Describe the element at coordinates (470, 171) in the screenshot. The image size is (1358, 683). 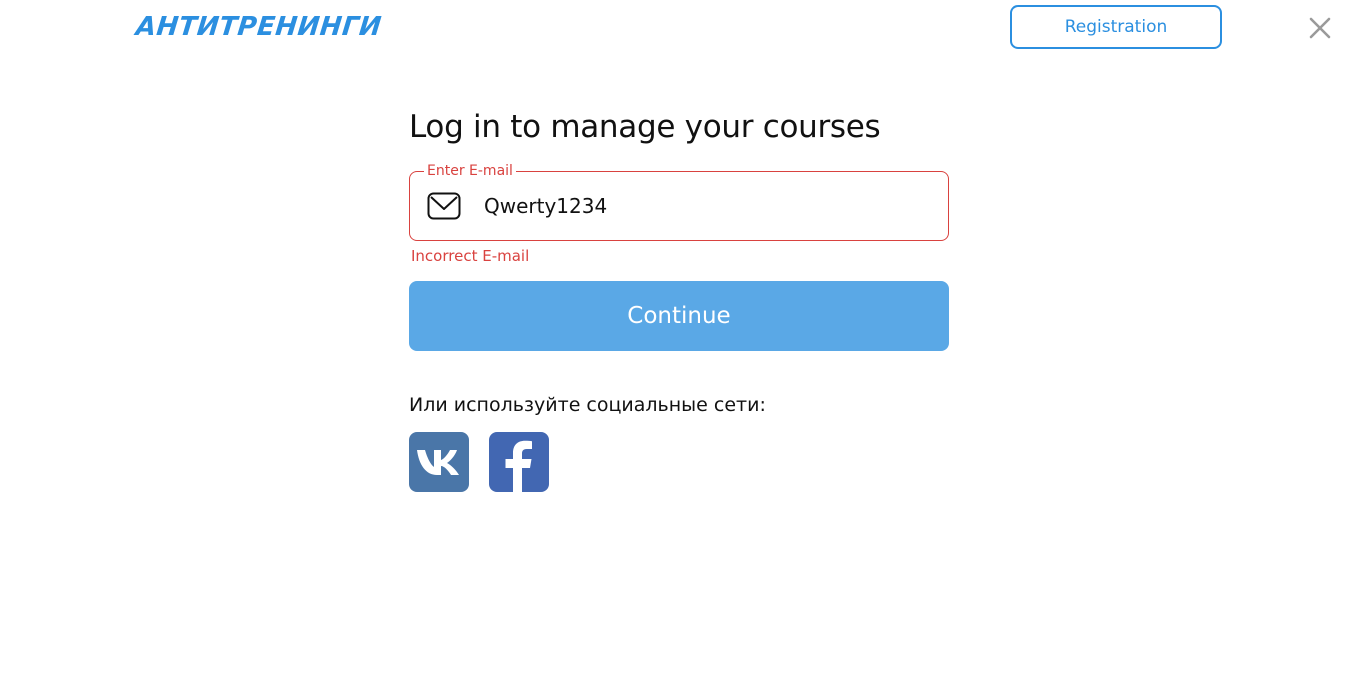
I see `email-field-label: Enter E-mail` at that location.